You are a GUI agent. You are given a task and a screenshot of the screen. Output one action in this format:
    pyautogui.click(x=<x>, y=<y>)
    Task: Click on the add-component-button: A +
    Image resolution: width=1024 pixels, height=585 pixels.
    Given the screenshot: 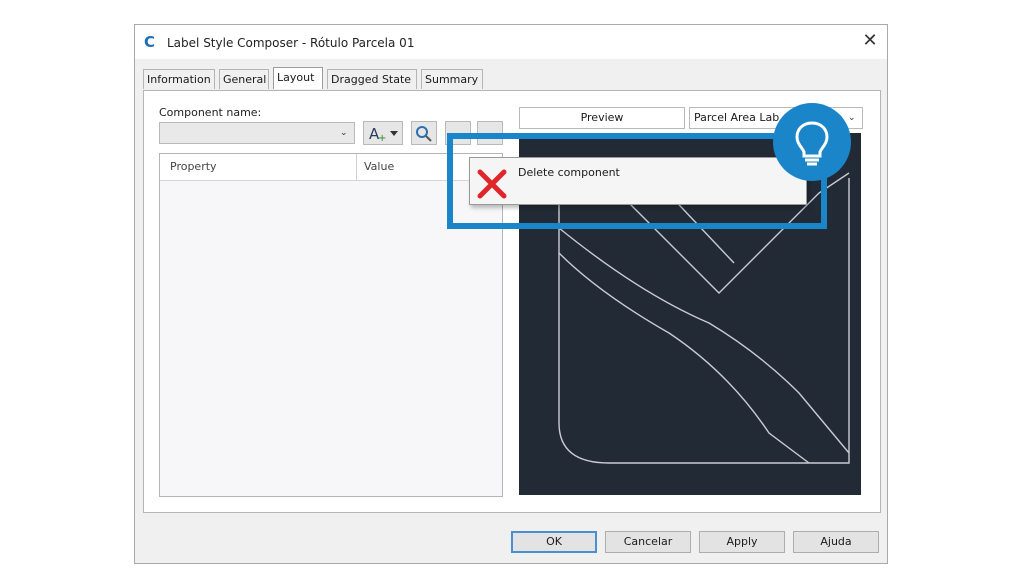 What is the action you would take?
    pyautogui.click(x=383, y=133)
    